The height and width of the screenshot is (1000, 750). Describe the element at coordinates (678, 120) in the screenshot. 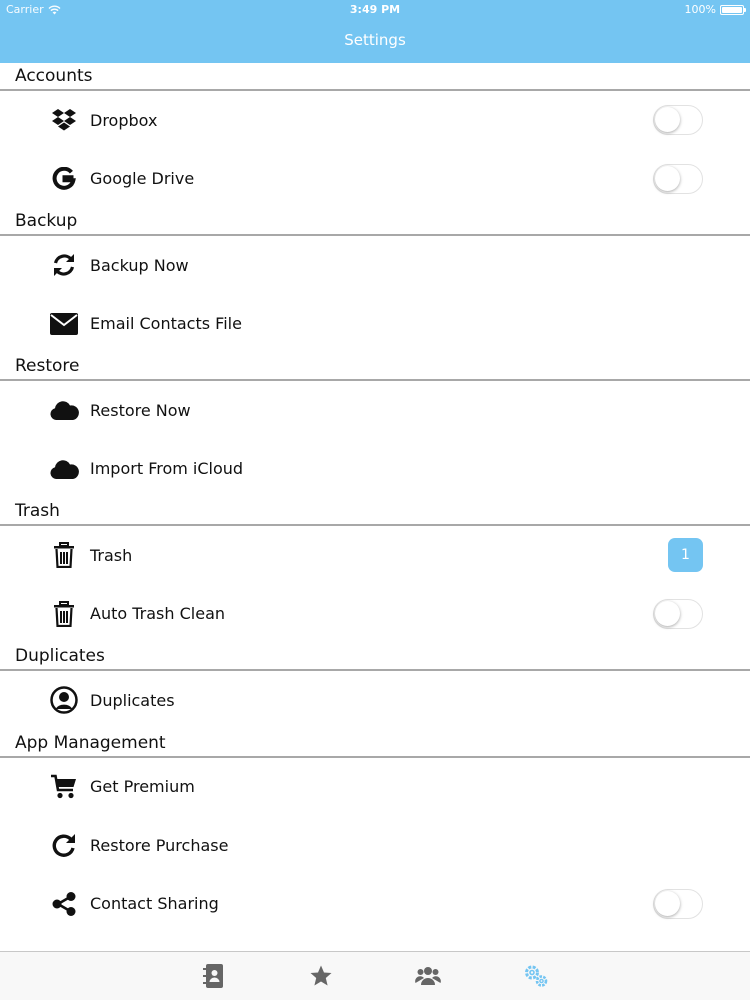

I see `dropbox-toggle` at that location.